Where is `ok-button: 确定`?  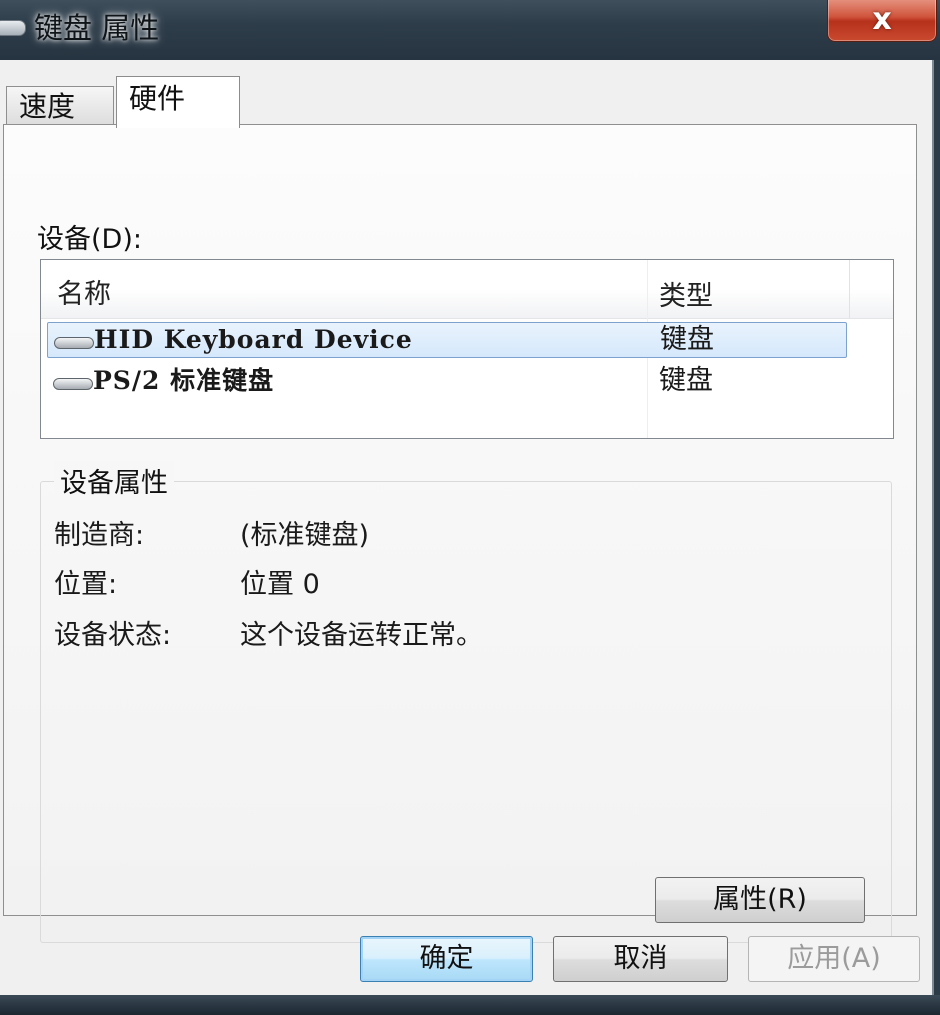 ok-button: 确定 is located at coordinates (446, 959).